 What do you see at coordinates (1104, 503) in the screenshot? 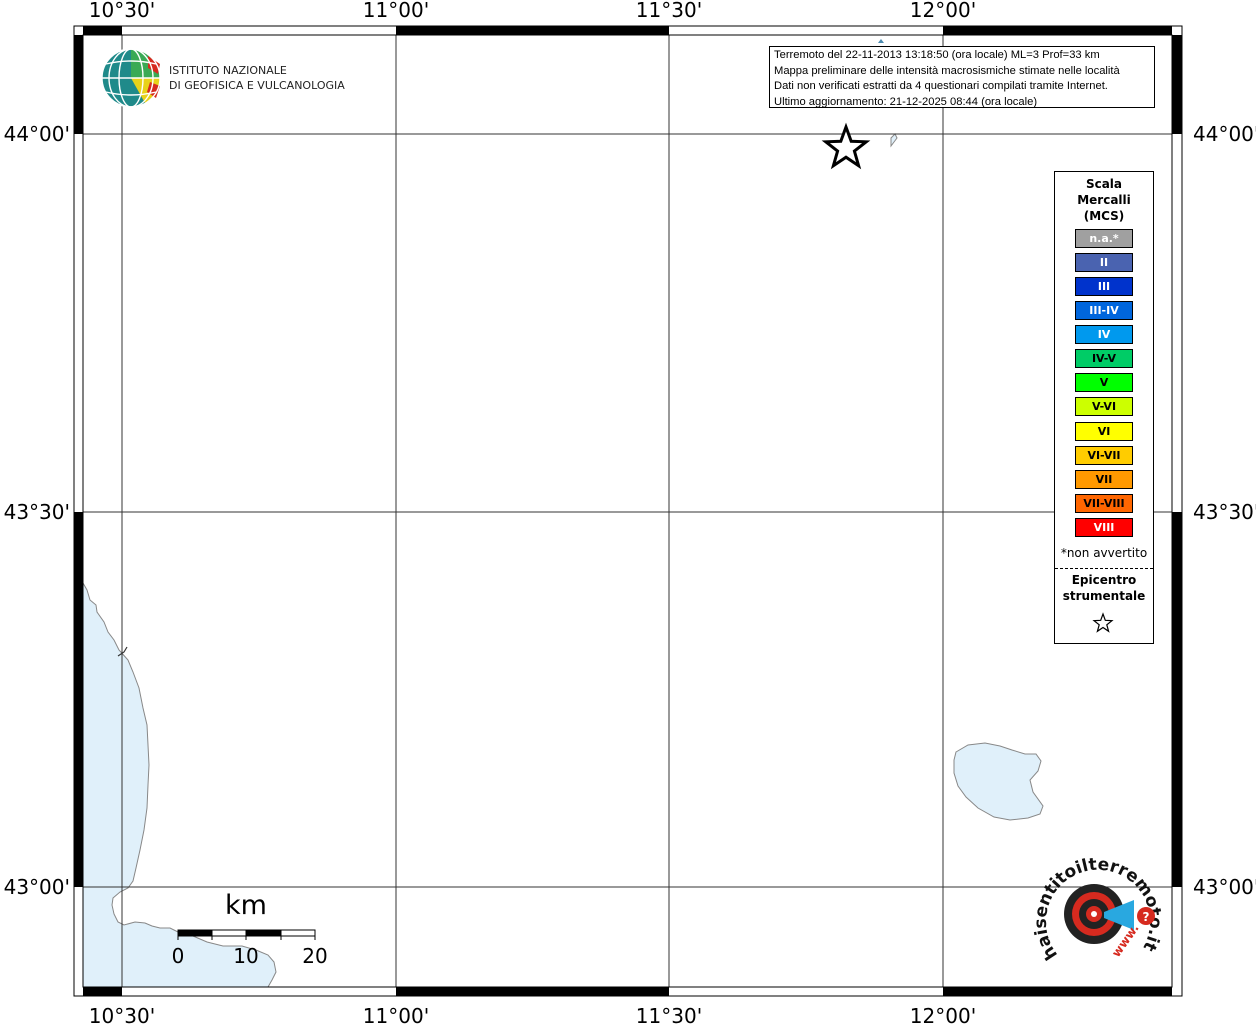
I see `mcs-class-vii-viii: VII-VIII` at bounding box center [1104, 503].